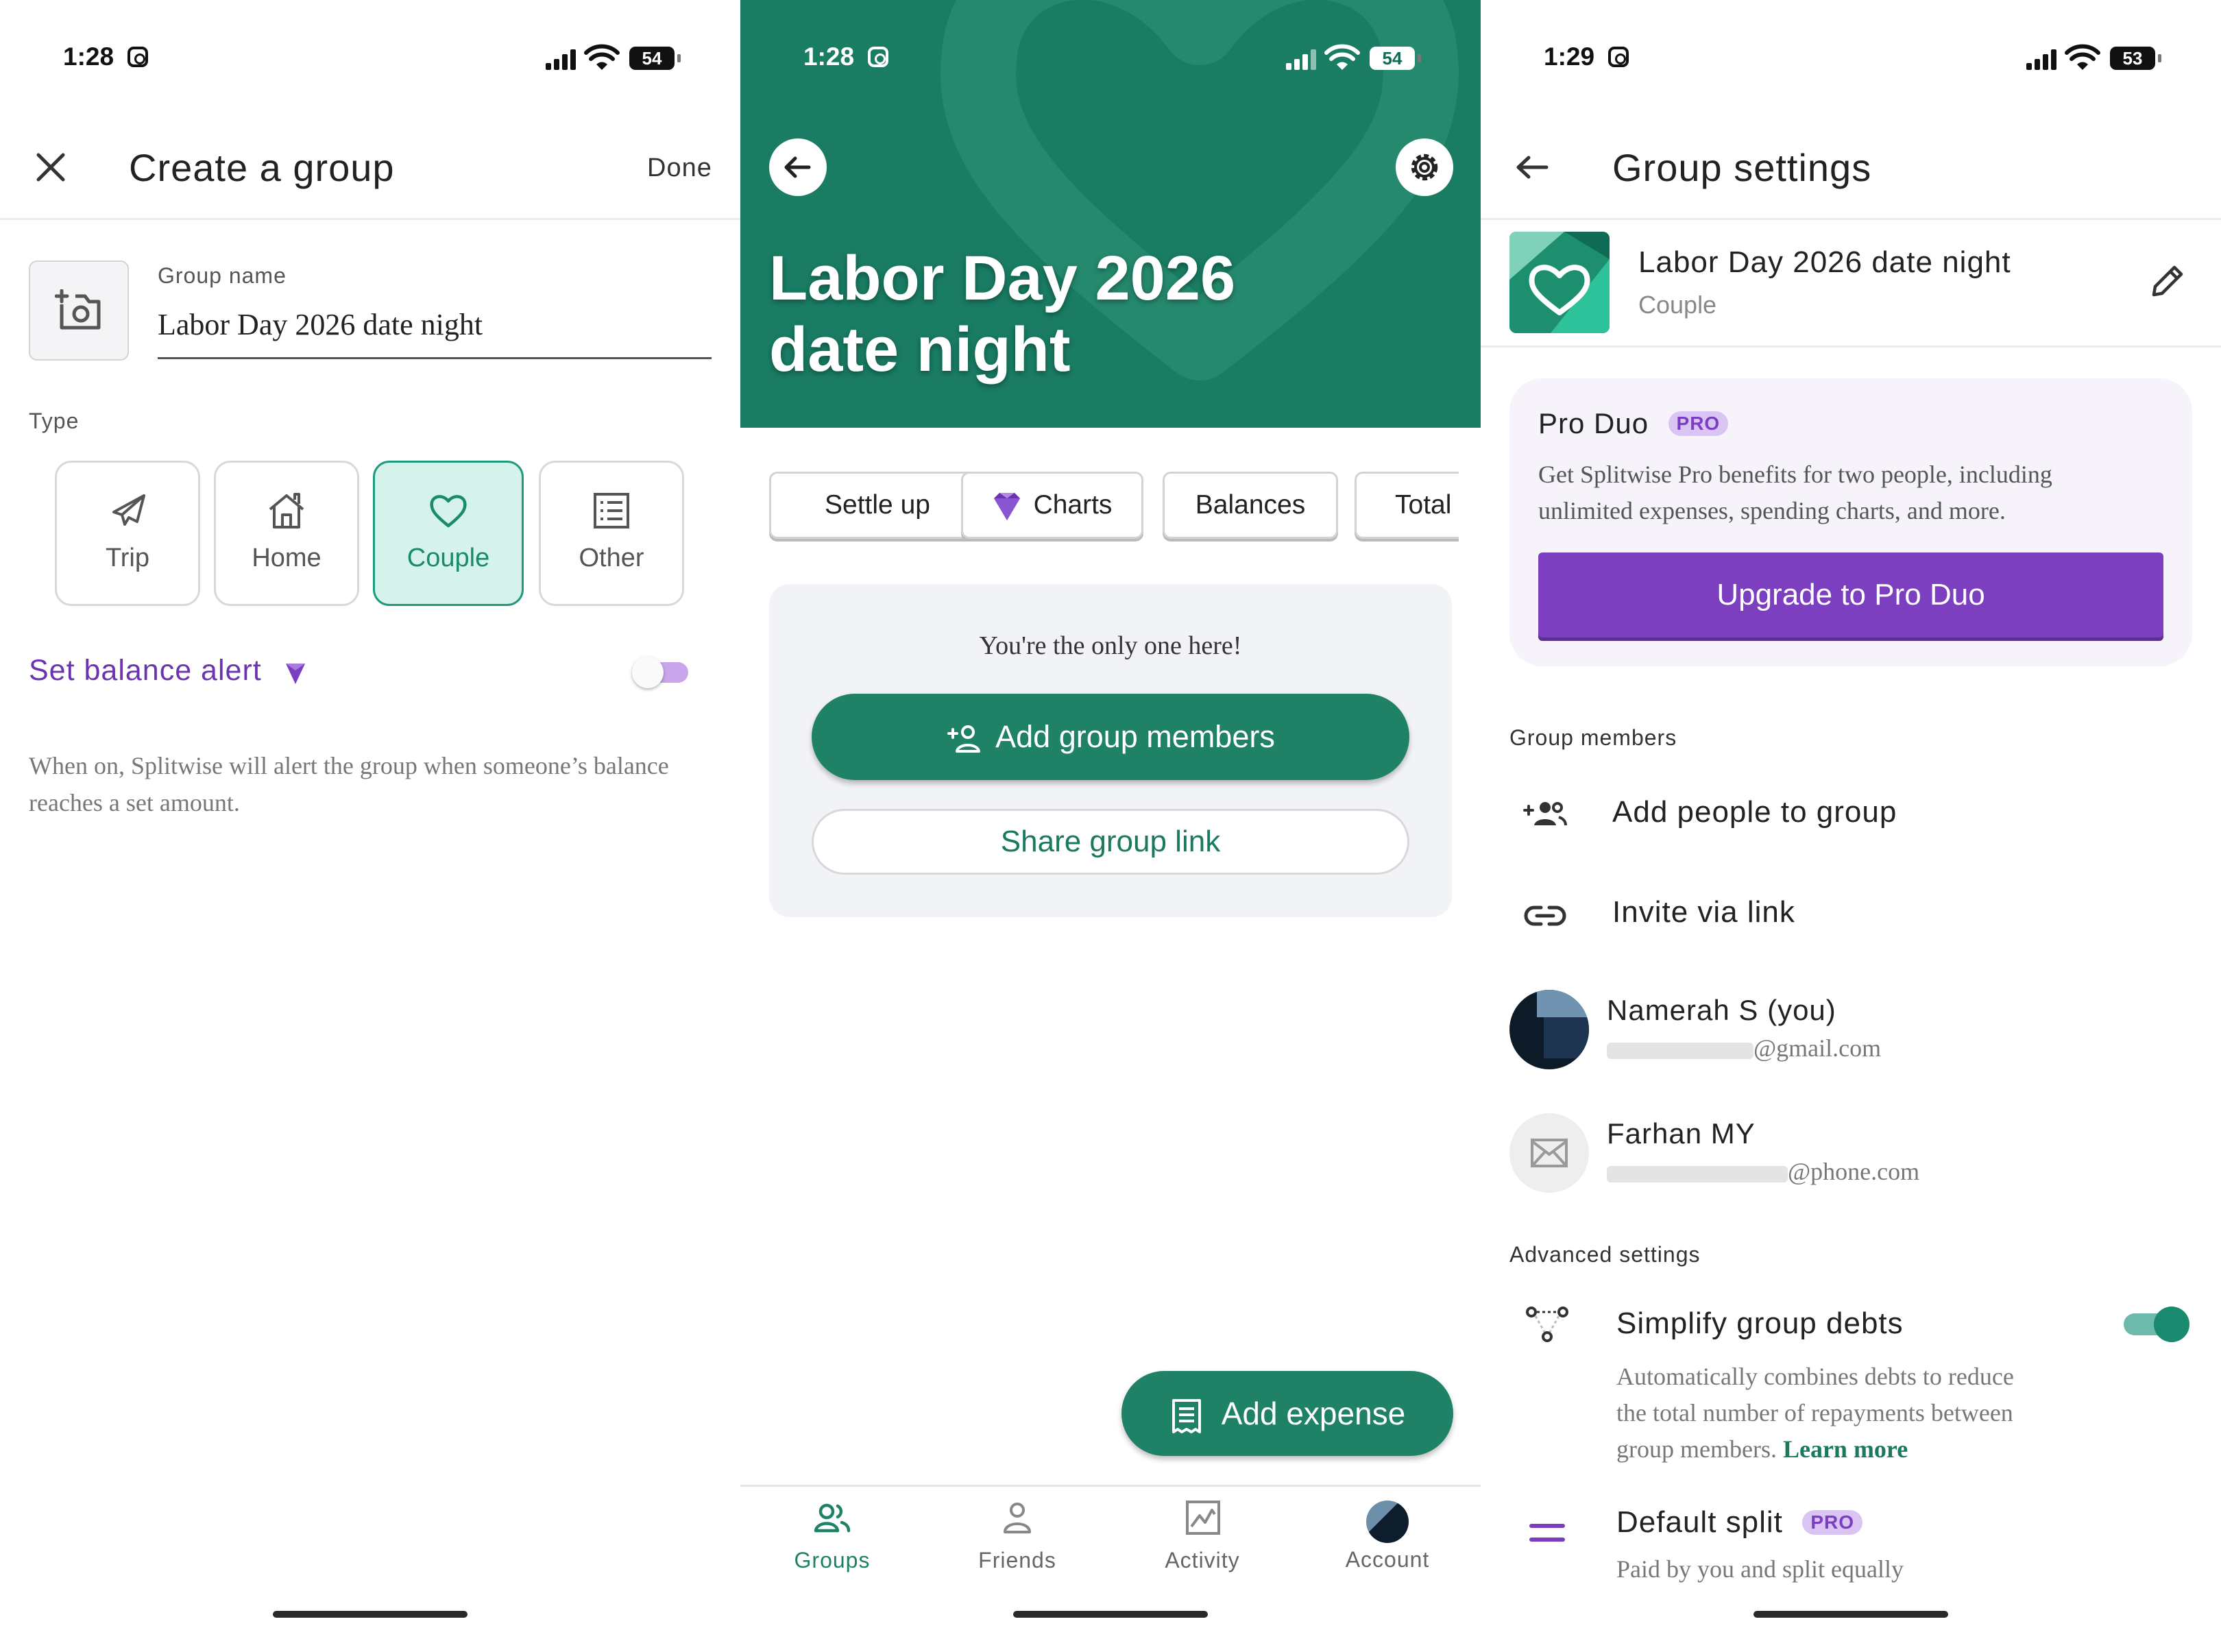  I want to click on add-people-icon, so click(1545, 814).